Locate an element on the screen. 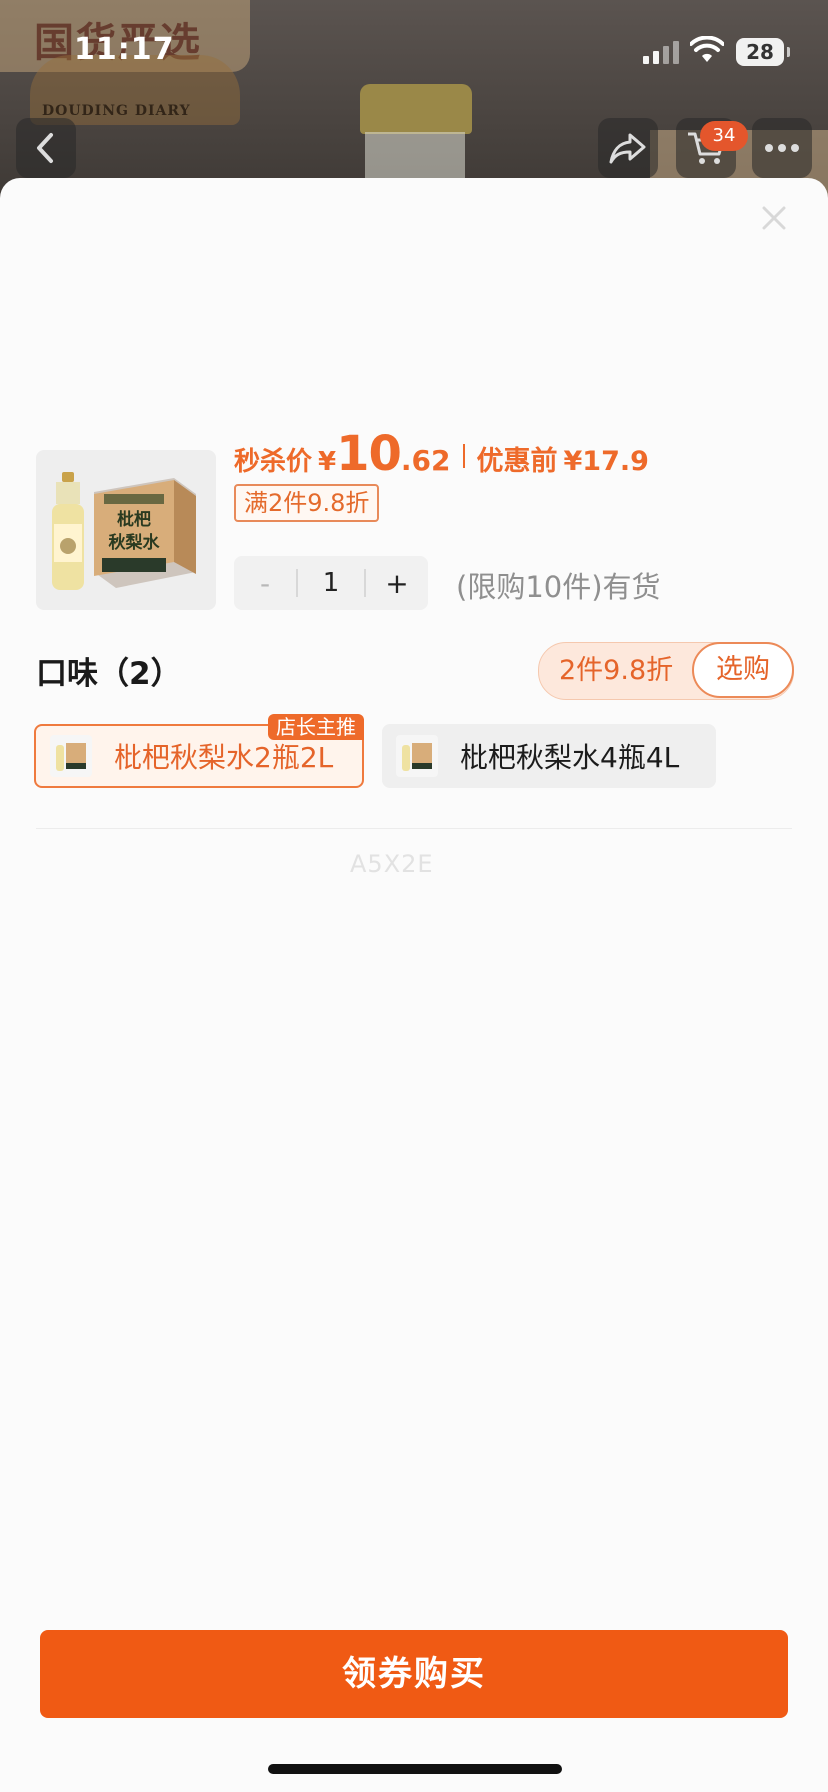 The image size is (828, 1792). more-icon is located at coordinates (782, 148).